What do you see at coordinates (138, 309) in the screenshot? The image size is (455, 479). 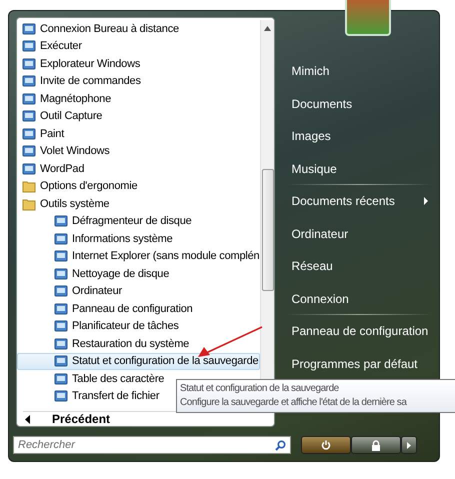 I see `menu-item: Panneau de configuration` at bounding box center [138, 309].